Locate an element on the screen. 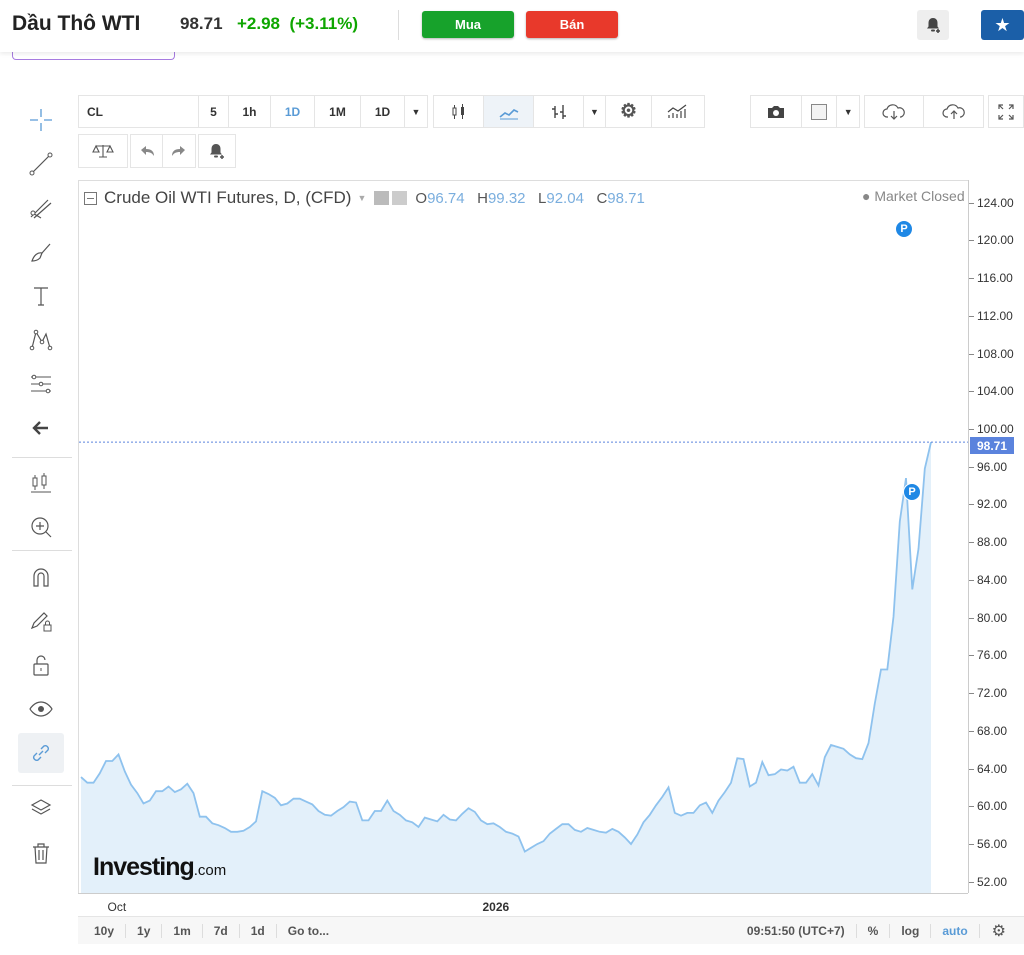  visibility-tool is located at coordinates (41, 709).